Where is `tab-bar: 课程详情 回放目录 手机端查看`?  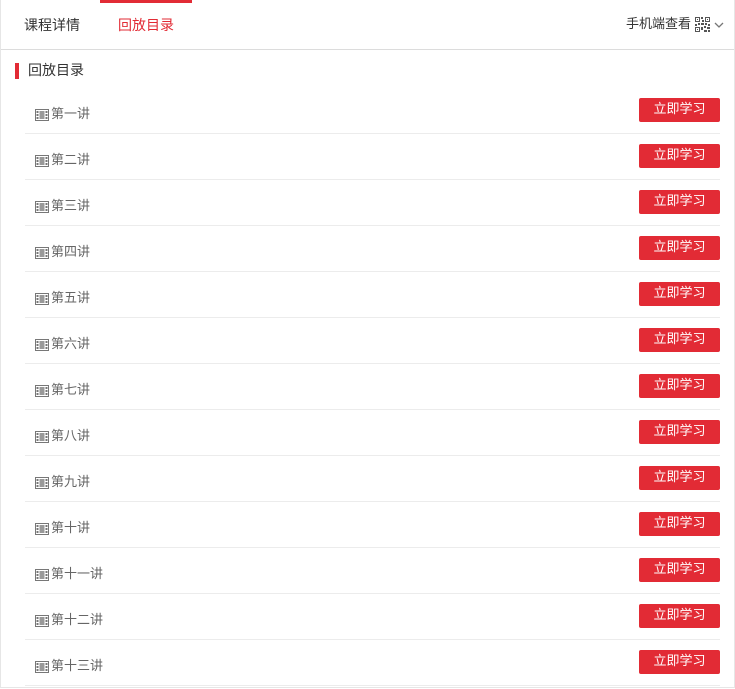 tab-bar: 课程详情 回放目录 手机端查看 is located at coordinates (367, 25).